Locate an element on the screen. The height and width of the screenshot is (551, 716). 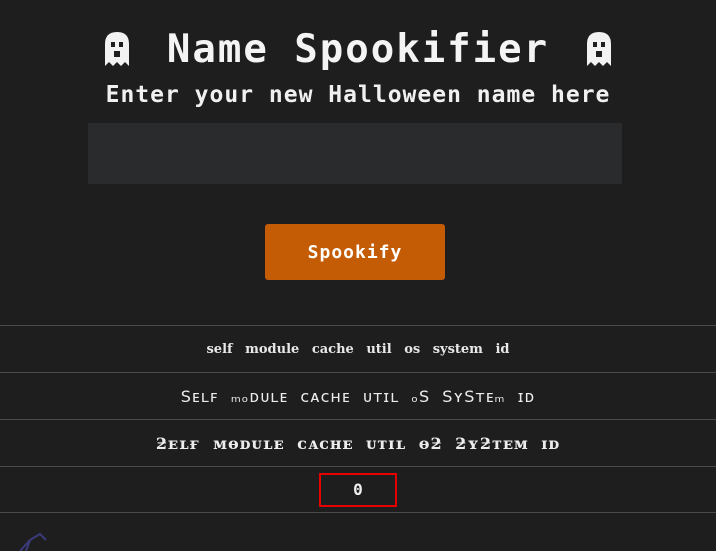
highlight-box: 0 is located at coordinates (358, 489).